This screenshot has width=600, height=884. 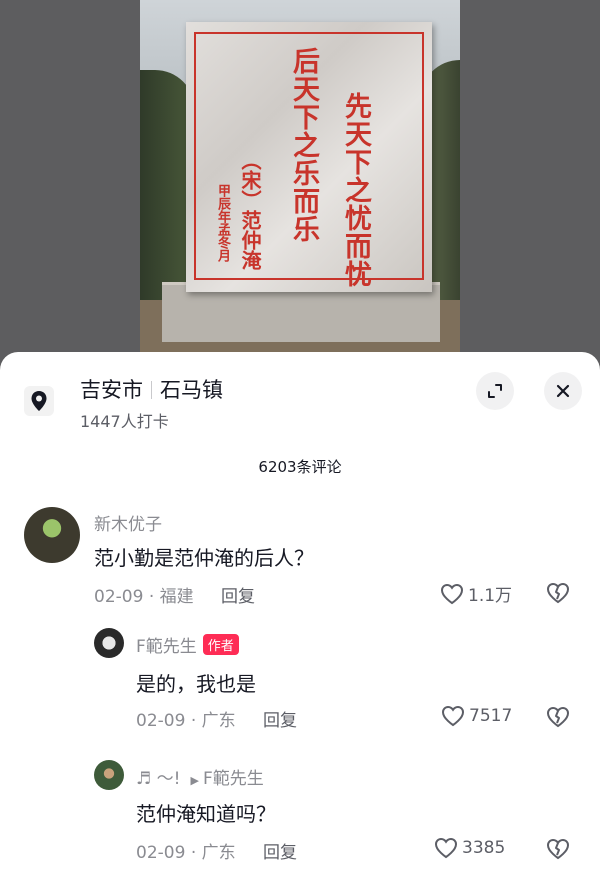 What do you see at coordinates (484, 848) in the screenshot?
I see `like-count: 3385` at bounding box center [484, 848].